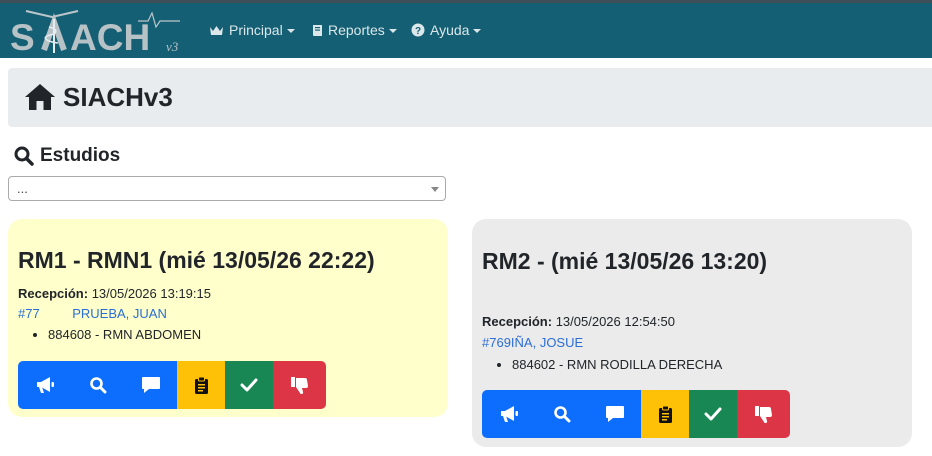 Image resolution: width=932 pixels, height=456 pixels. I want to click on study-list: 884608 - RMN ABDOMEN, so click(109, 335).